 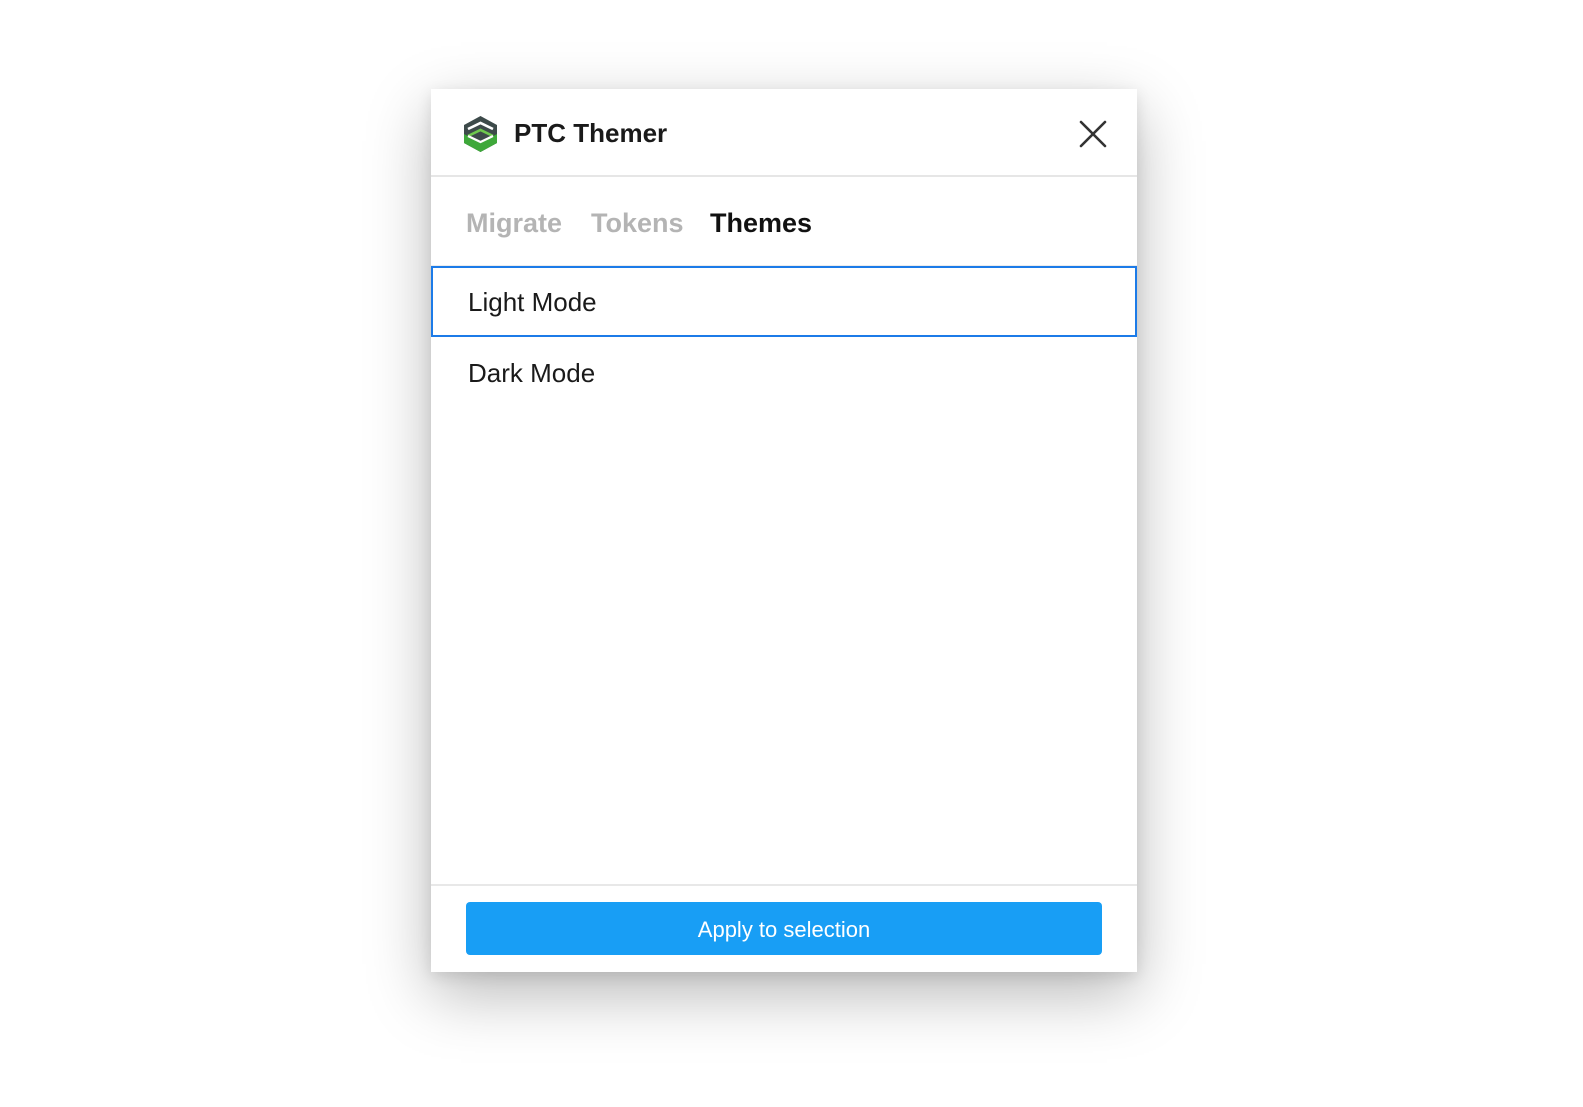 I want to click on title-bar: PTC Themer, so click(x=784, y=133).